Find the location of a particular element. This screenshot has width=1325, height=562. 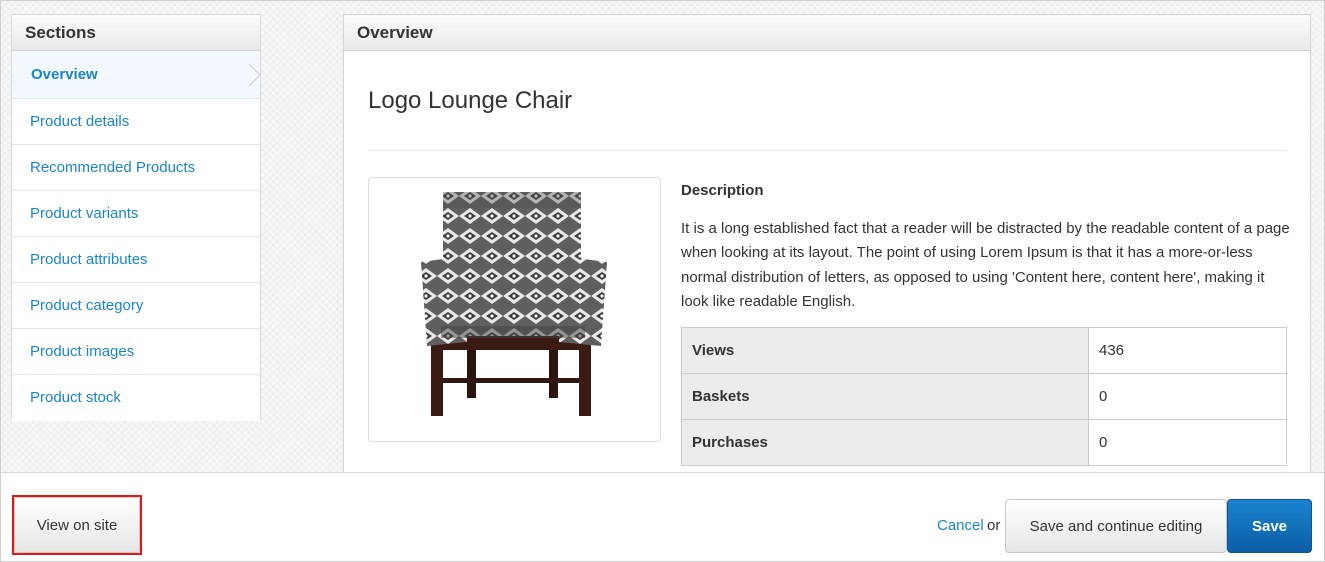

stat-label: Baskets is located at coordinates (885, 396).